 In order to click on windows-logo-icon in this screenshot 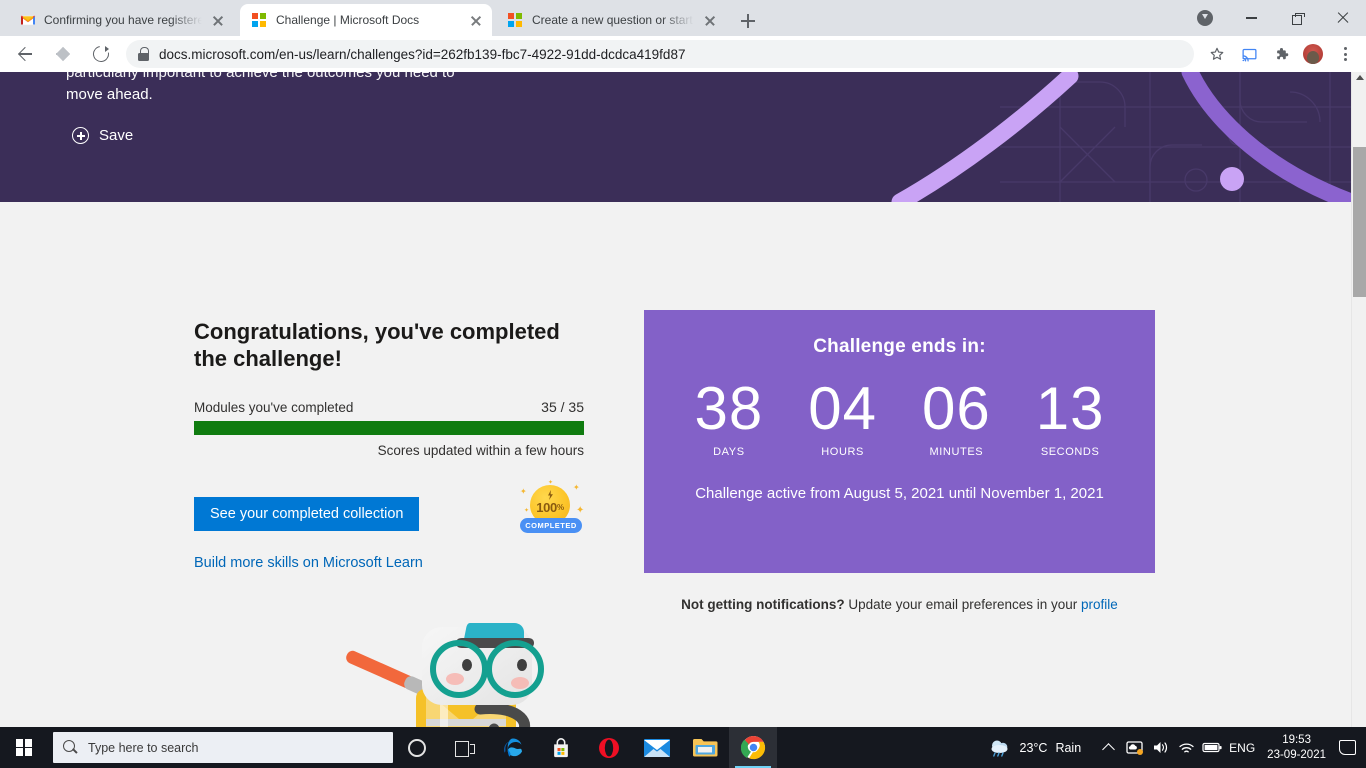, I will do `click(24, 747)`.